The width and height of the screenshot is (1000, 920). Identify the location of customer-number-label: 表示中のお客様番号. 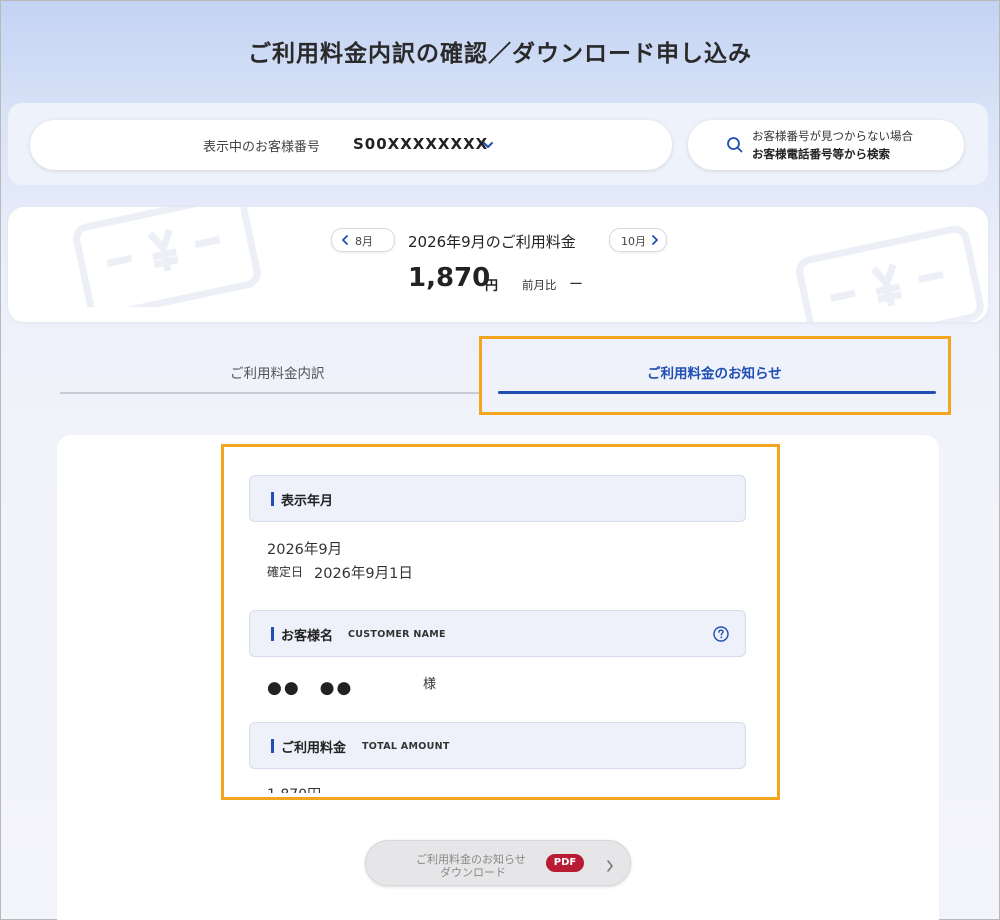
(262, 147).